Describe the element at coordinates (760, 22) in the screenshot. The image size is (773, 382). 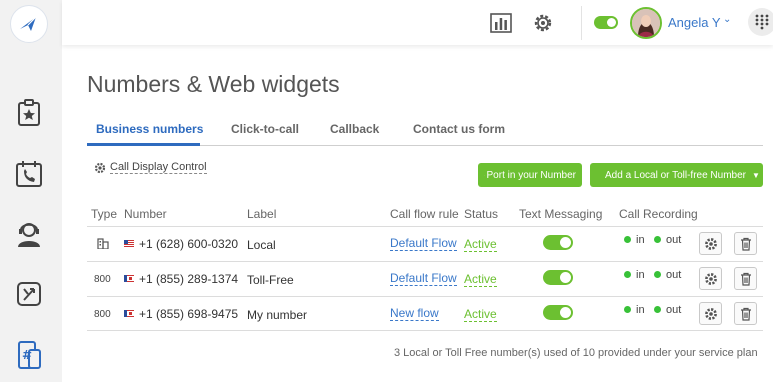
I see `dialpad-icon` at that location.